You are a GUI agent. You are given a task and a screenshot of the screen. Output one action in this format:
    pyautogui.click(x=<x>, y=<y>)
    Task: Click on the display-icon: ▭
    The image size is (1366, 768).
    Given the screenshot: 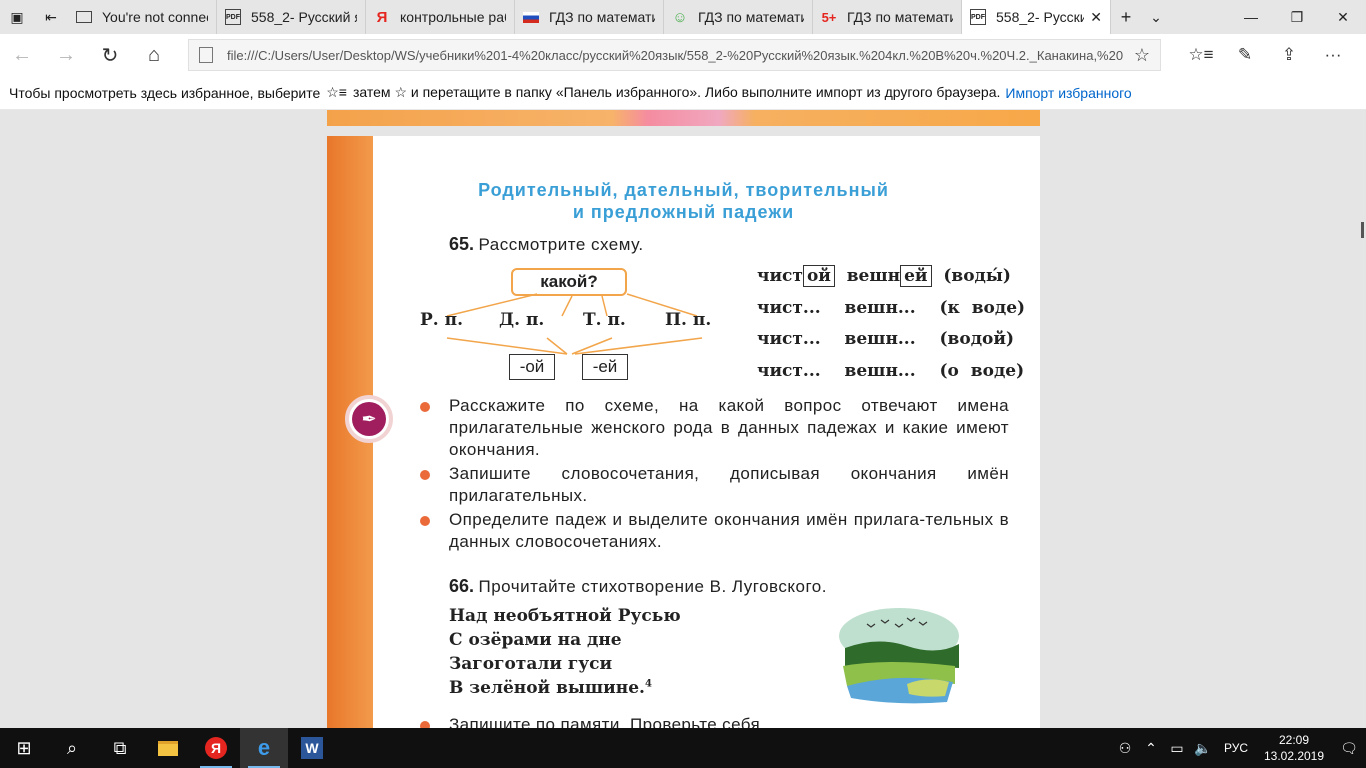 What is the action you would take?
    pyautogui.click(x=1177, y=748)
    